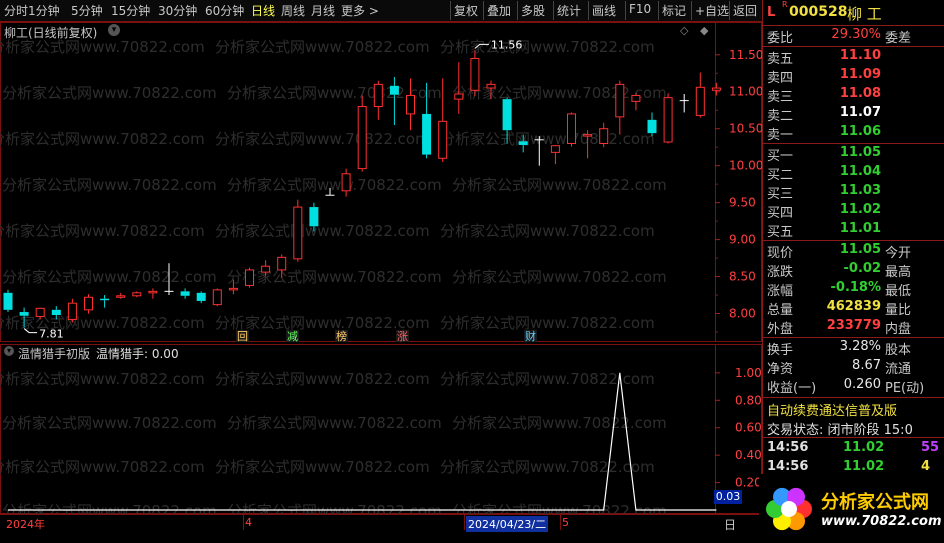 The image size is (944, 543). What do you see at coordinates (742, 314) in the screenshot?
I see `price-axis-label: 8.00` at bounding box center [742, 314].